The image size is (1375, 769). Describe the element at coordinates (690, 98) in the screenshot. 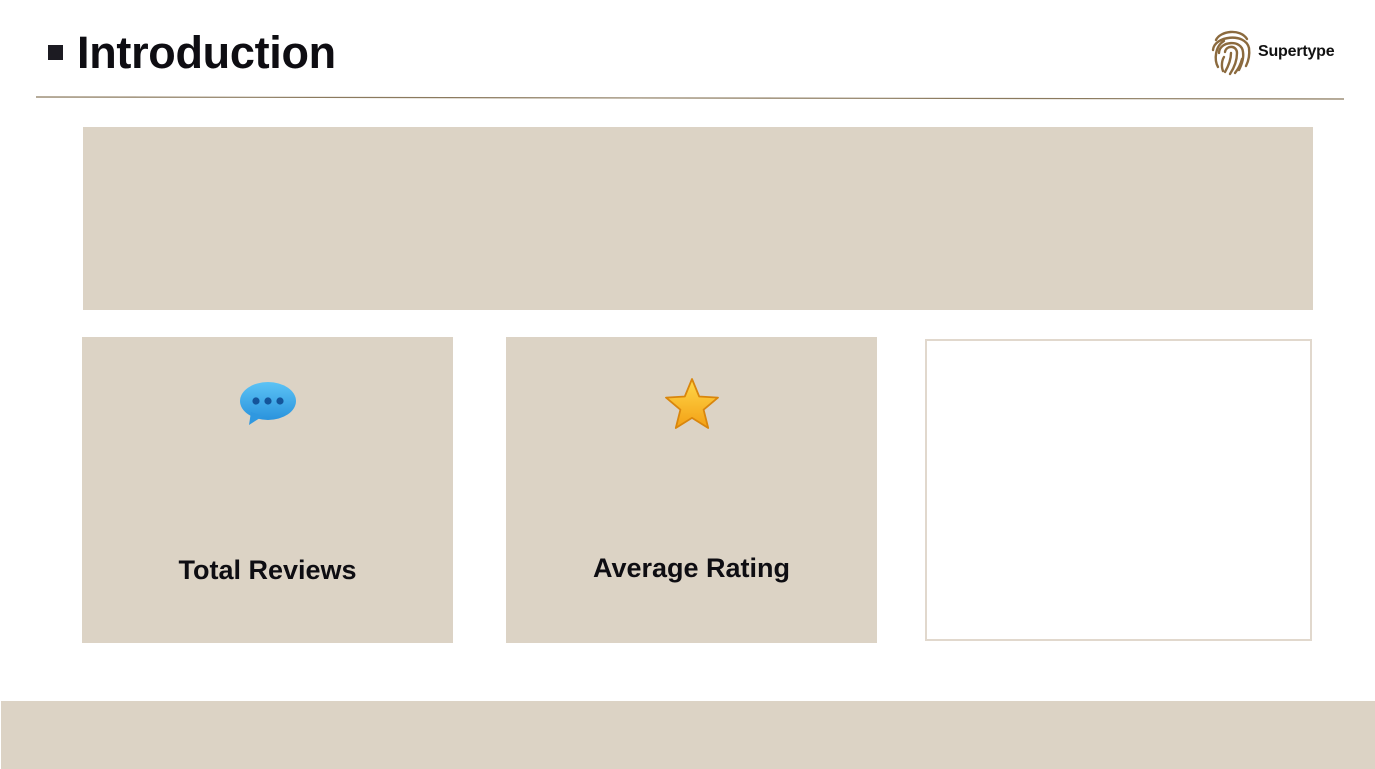

I see `header-divider` at that location.